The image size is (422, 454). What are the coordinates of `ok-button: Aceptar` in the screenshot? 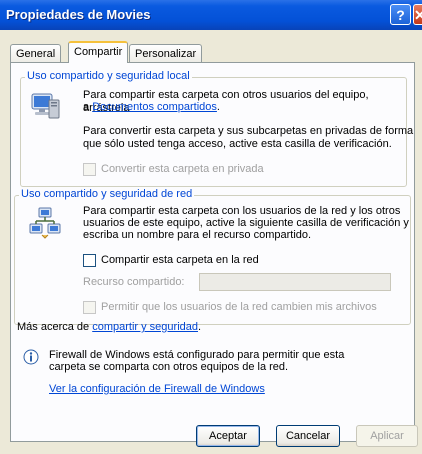 It's located at (228, 436).